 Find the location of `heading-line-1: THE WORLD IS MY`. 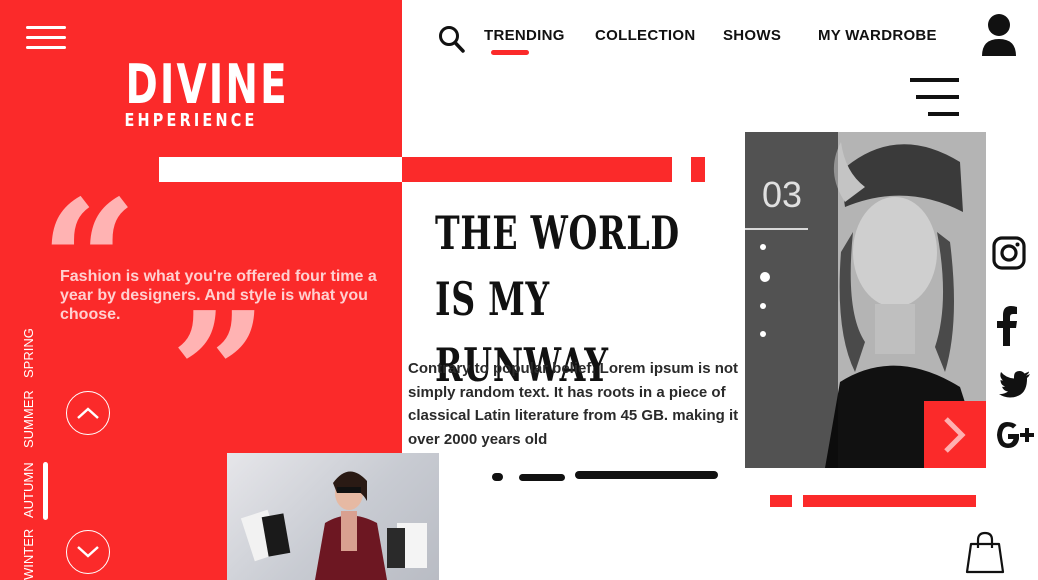

heading-line-1: THE WORLD IS MY is located at coordinates (557, 266).